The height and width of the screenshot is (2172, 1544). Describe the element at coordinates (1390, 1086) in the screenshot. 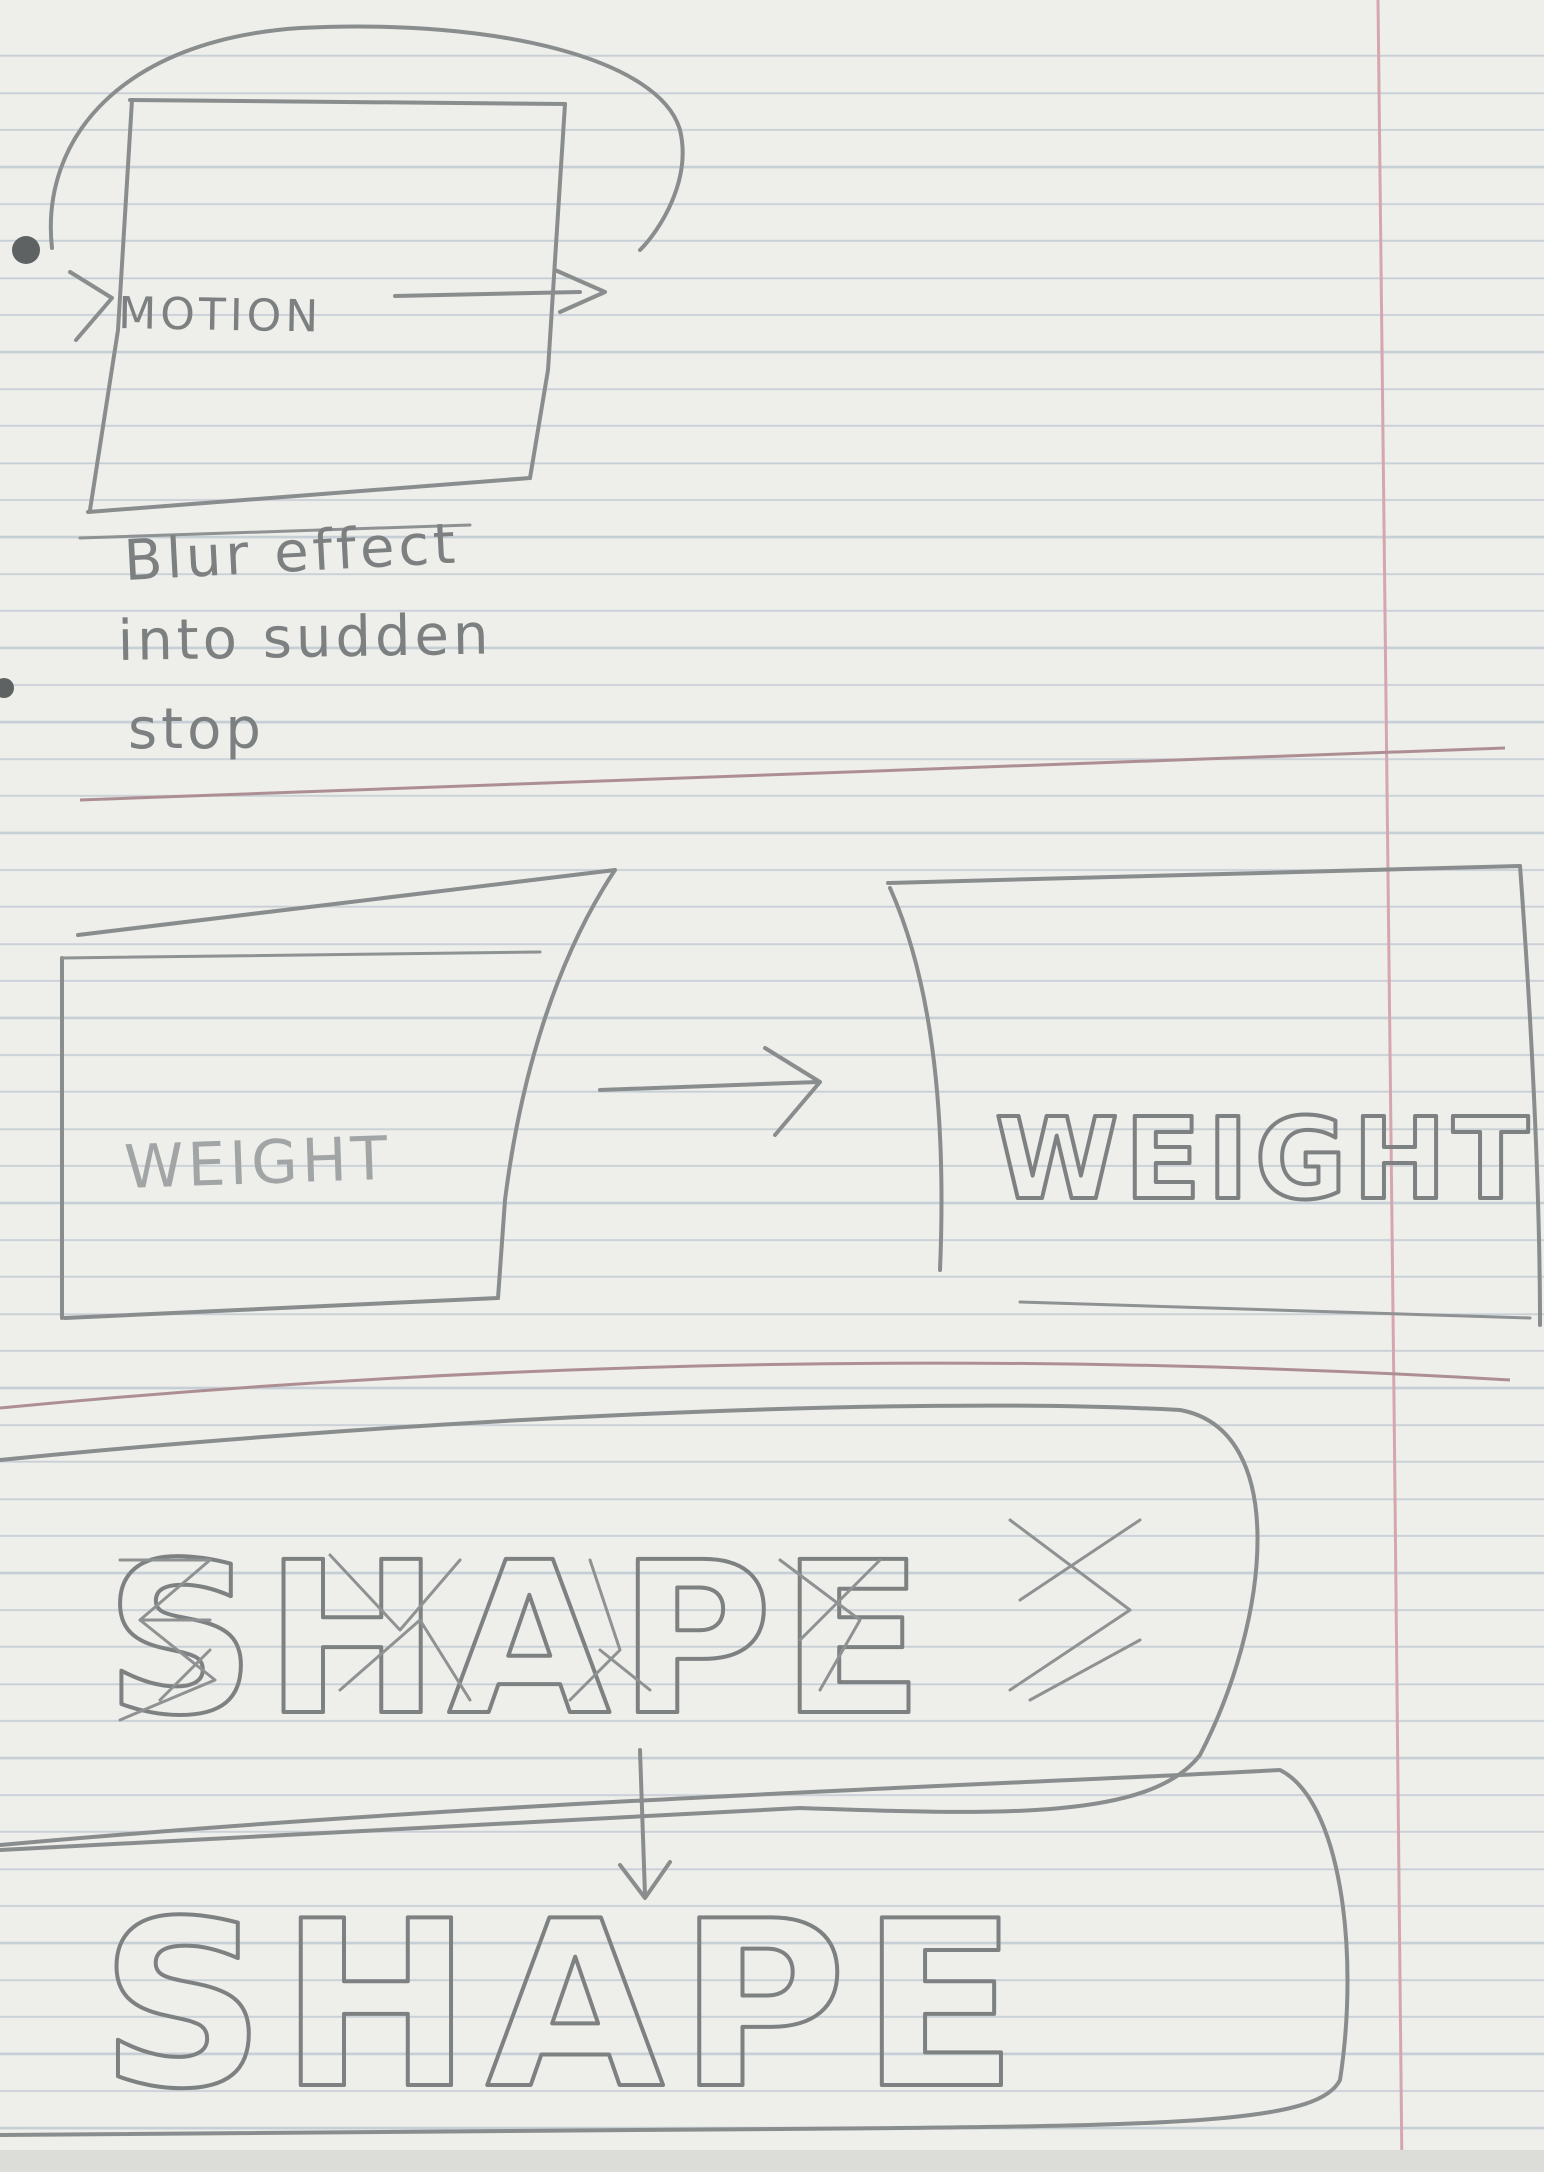

I see `margin-line` at that location.